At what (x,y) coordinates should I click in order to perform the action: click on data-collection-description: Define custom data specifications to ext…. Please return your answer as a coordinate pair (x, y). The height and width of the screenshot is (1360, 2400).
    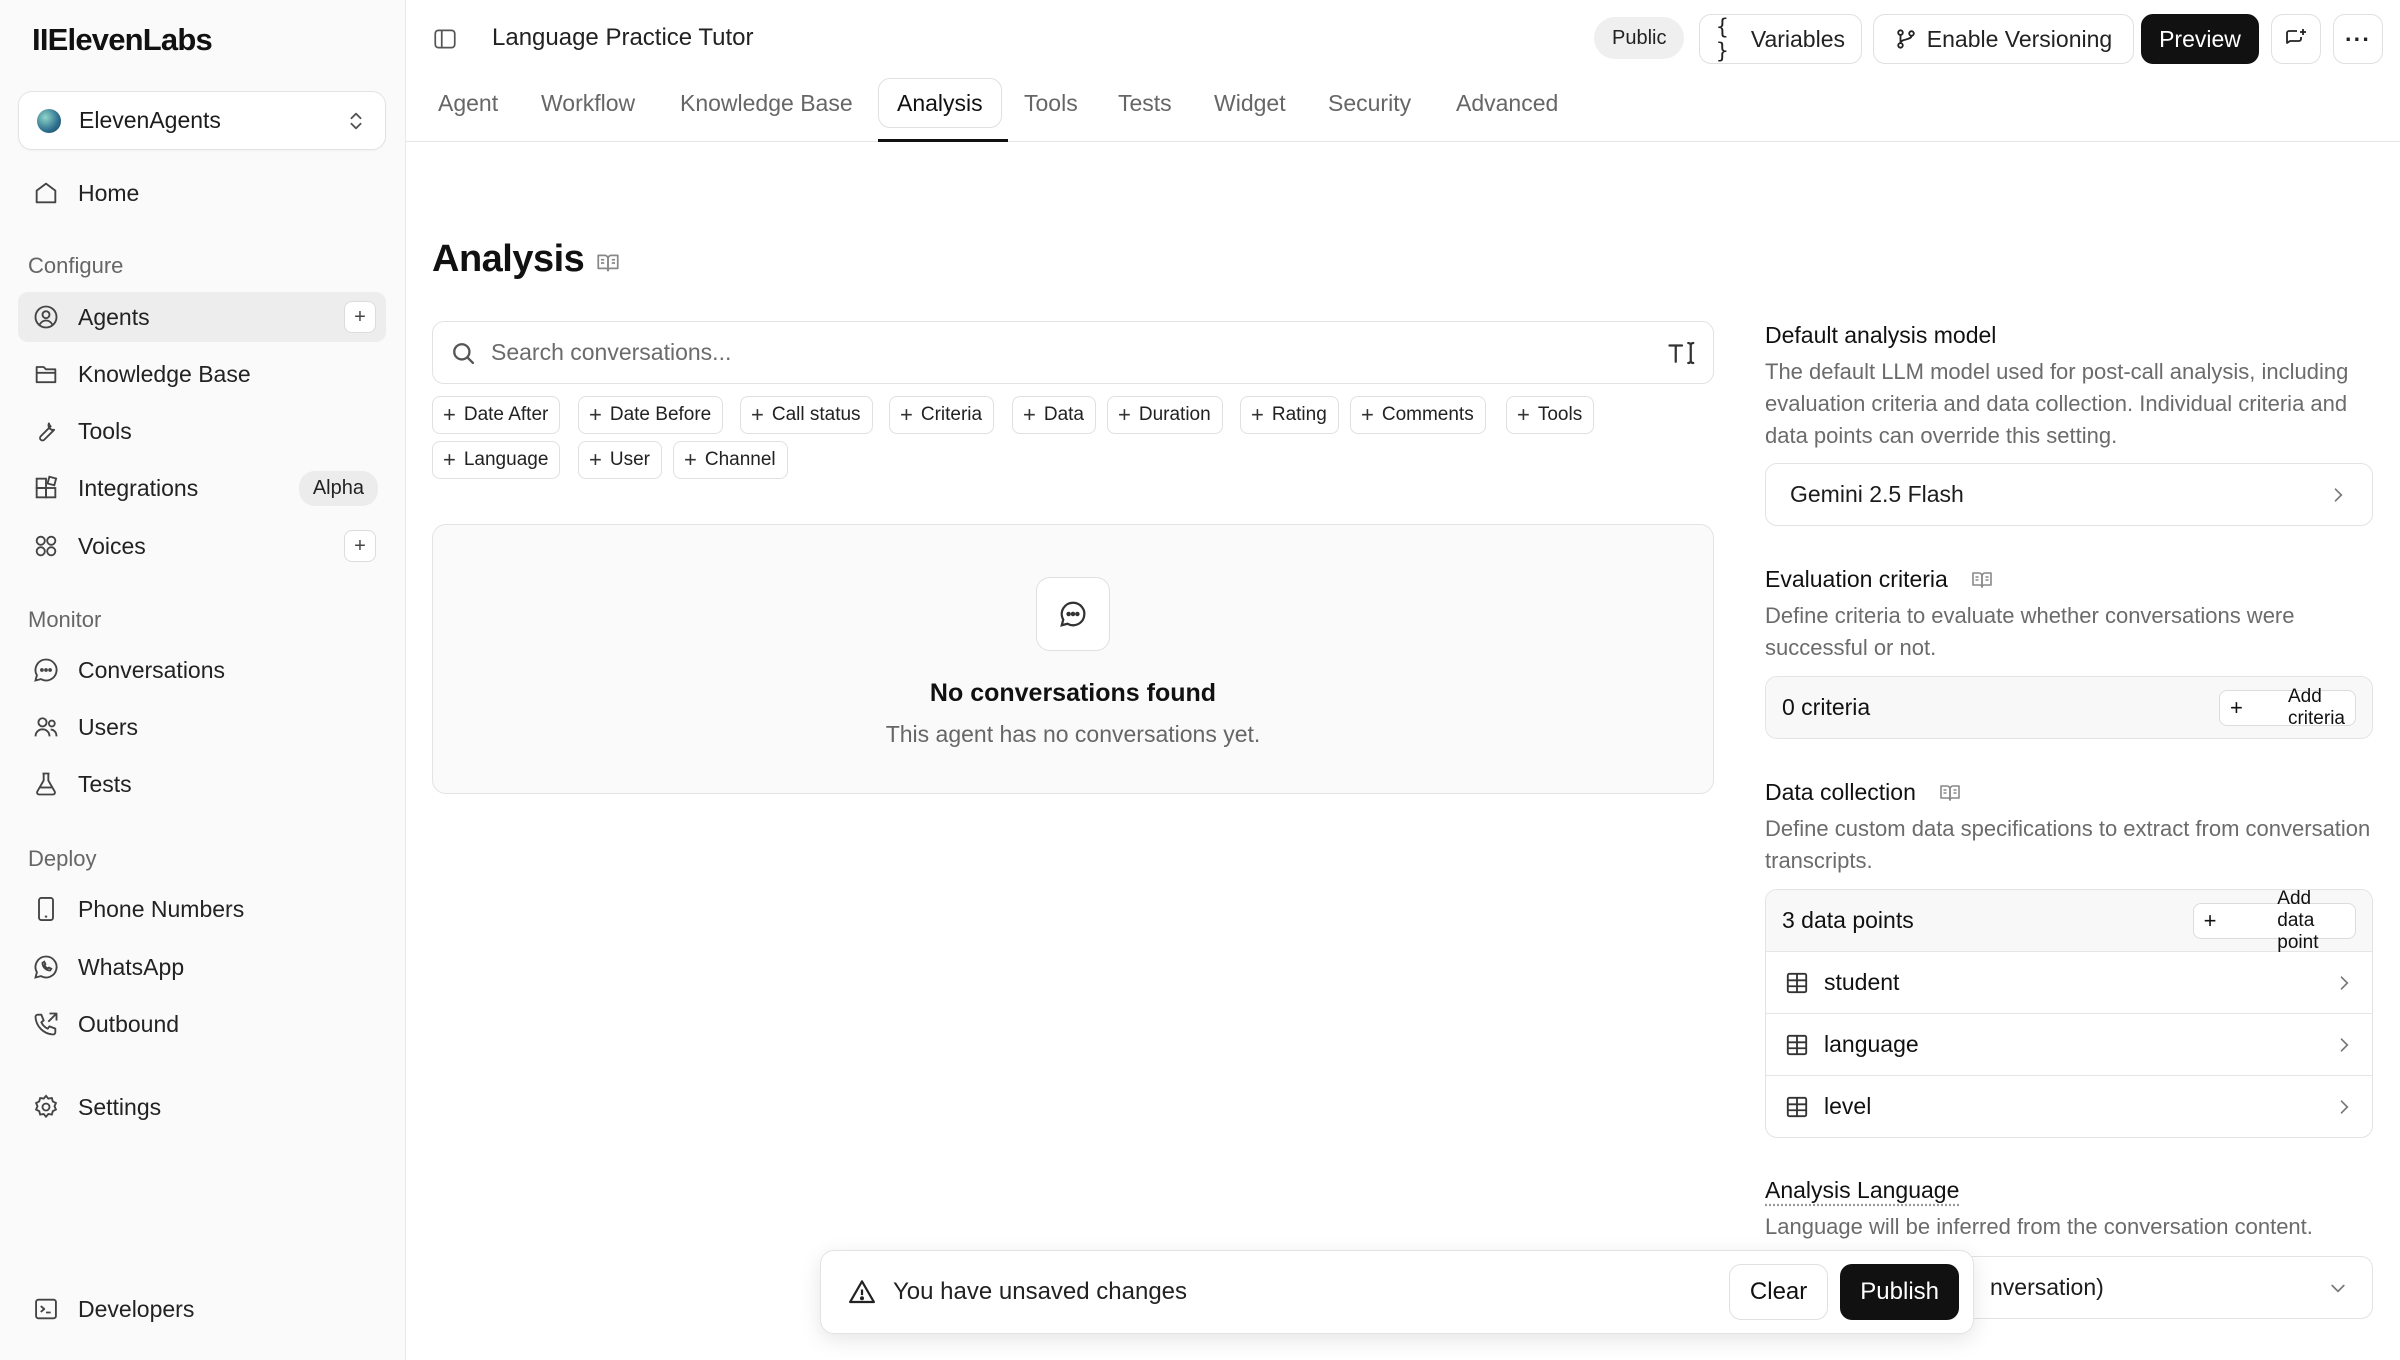
    Looking at the image, I should click on (2068, 844).